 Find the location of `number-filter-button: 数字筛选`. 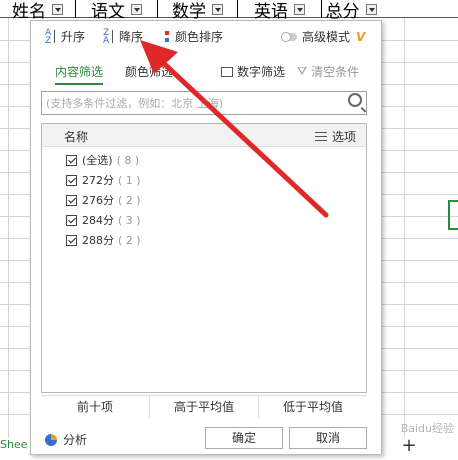

number-filter-button: 数字筛选 is located at coordinates (253, 71).